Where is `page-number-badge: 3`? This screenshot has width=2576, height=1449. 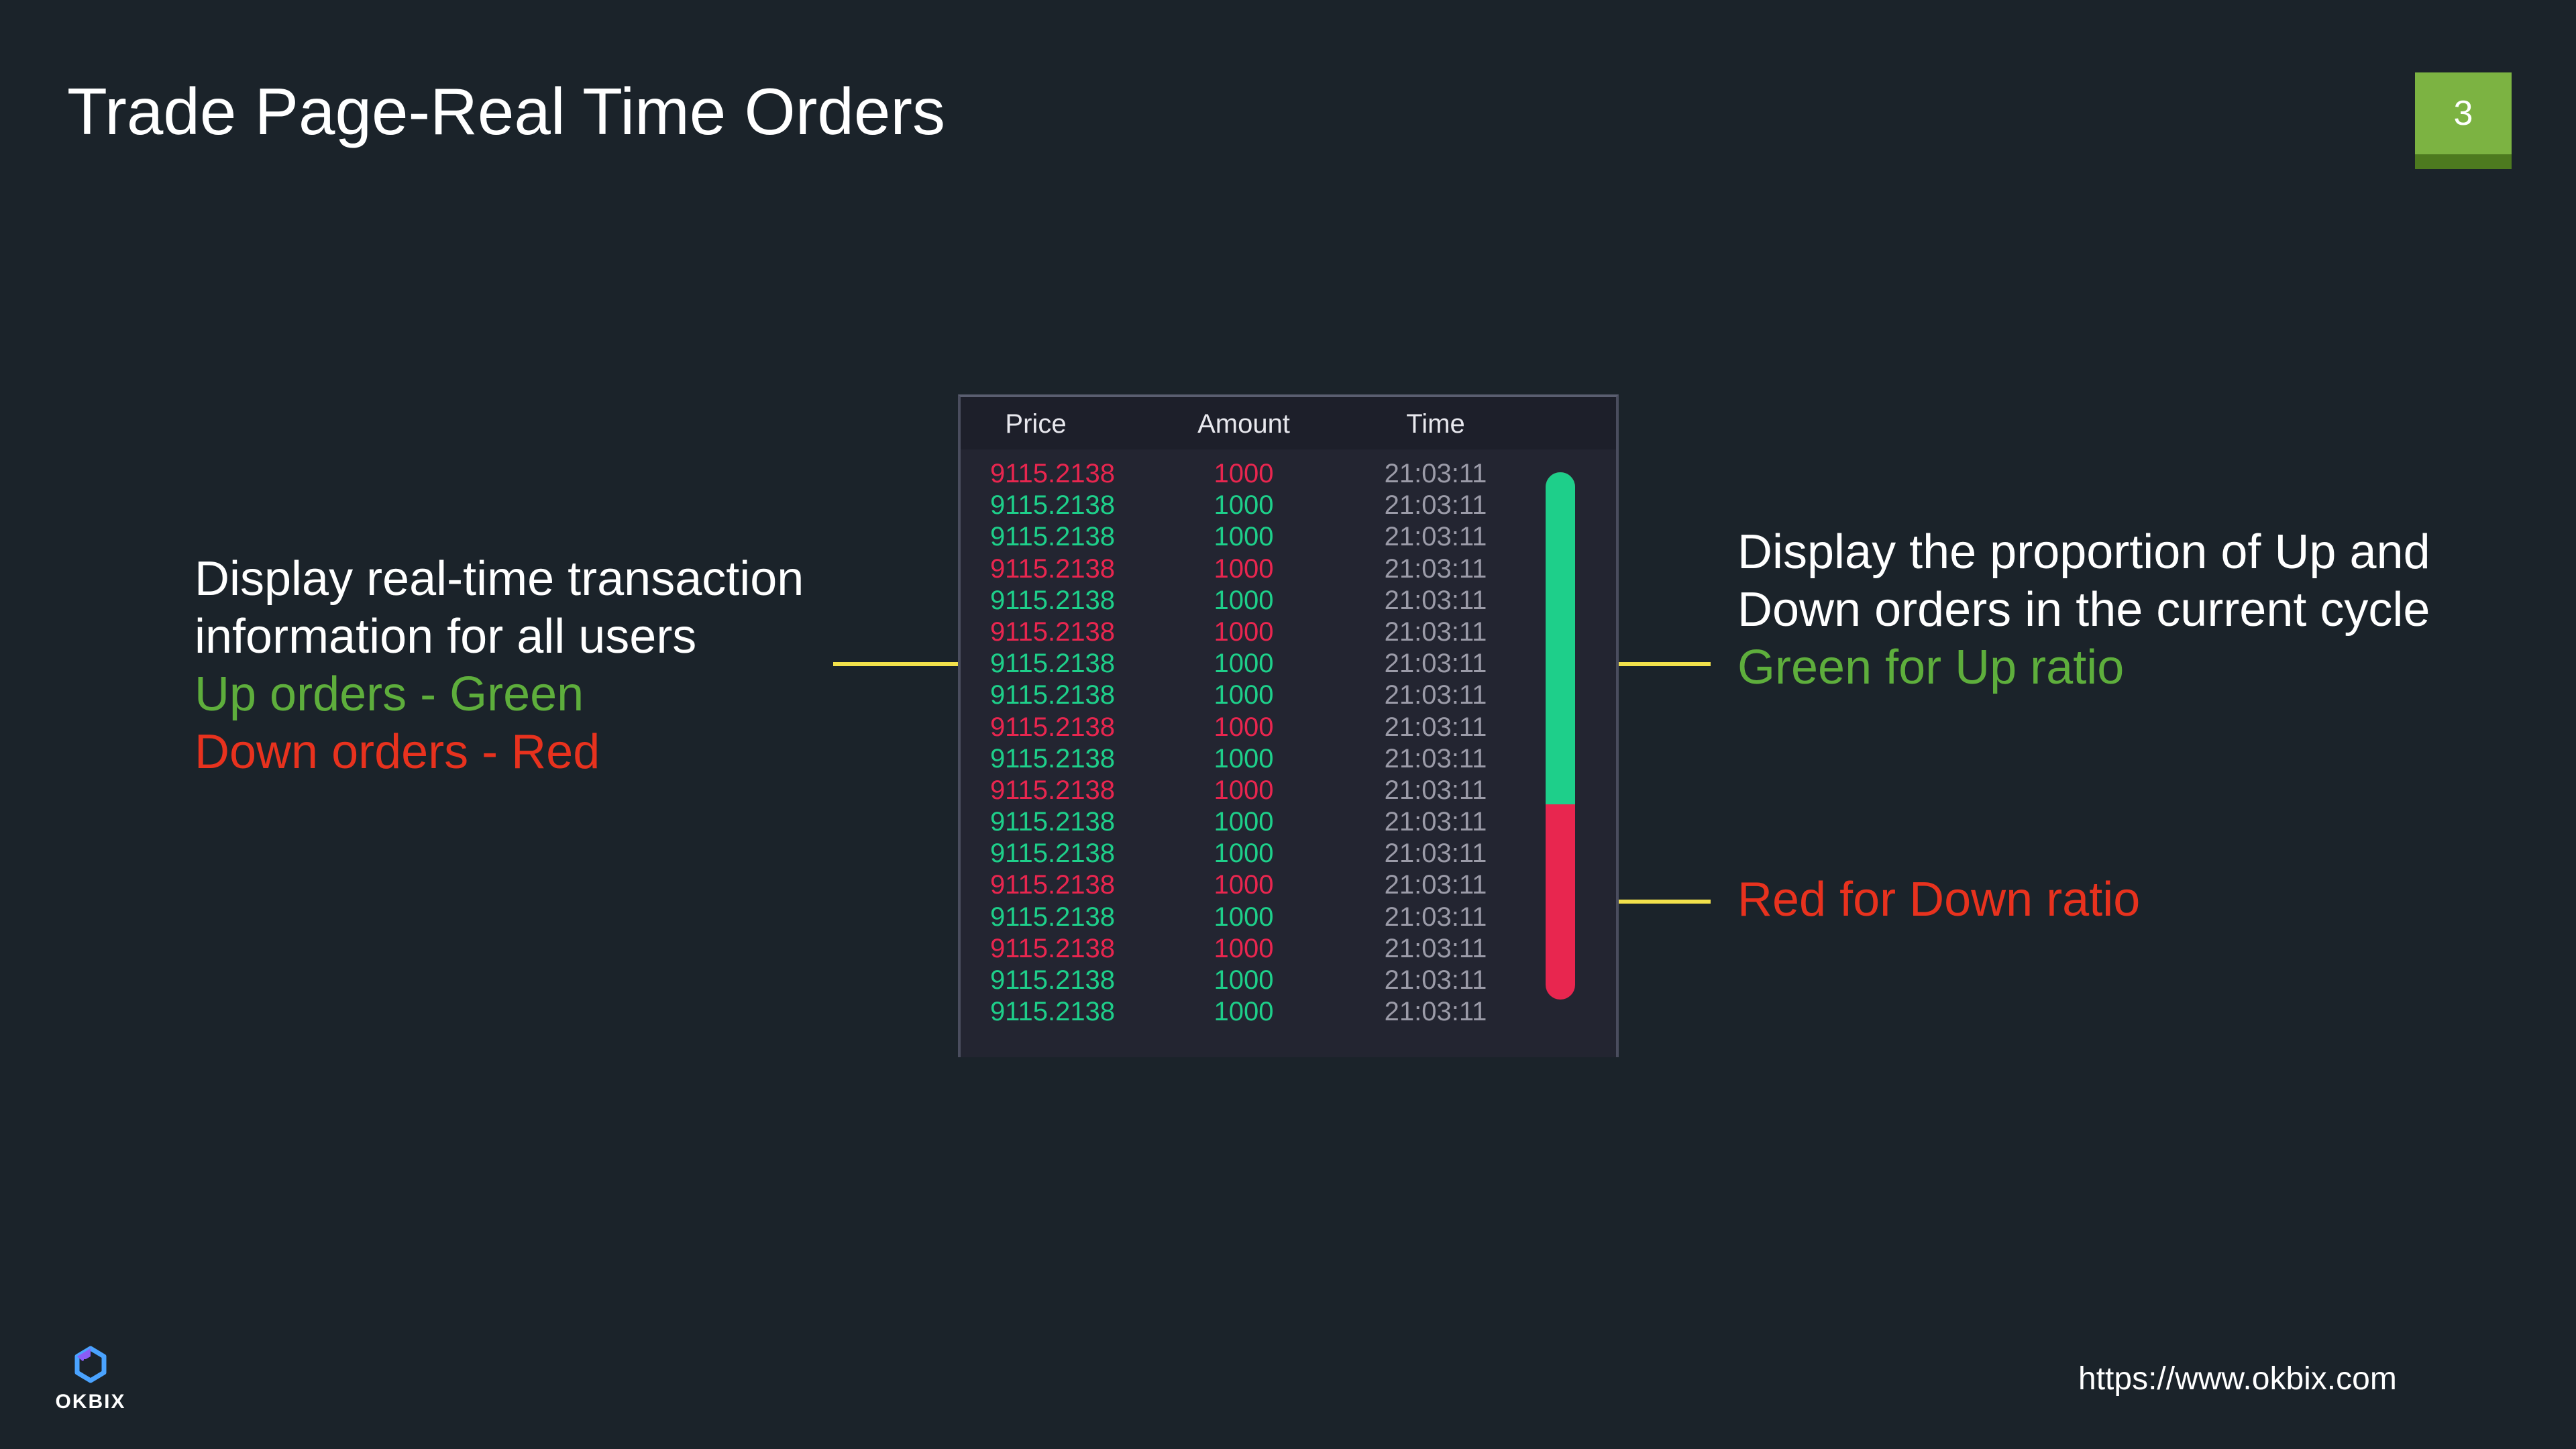
page-number-badge: 3 is located at coordinates (2463, 120).